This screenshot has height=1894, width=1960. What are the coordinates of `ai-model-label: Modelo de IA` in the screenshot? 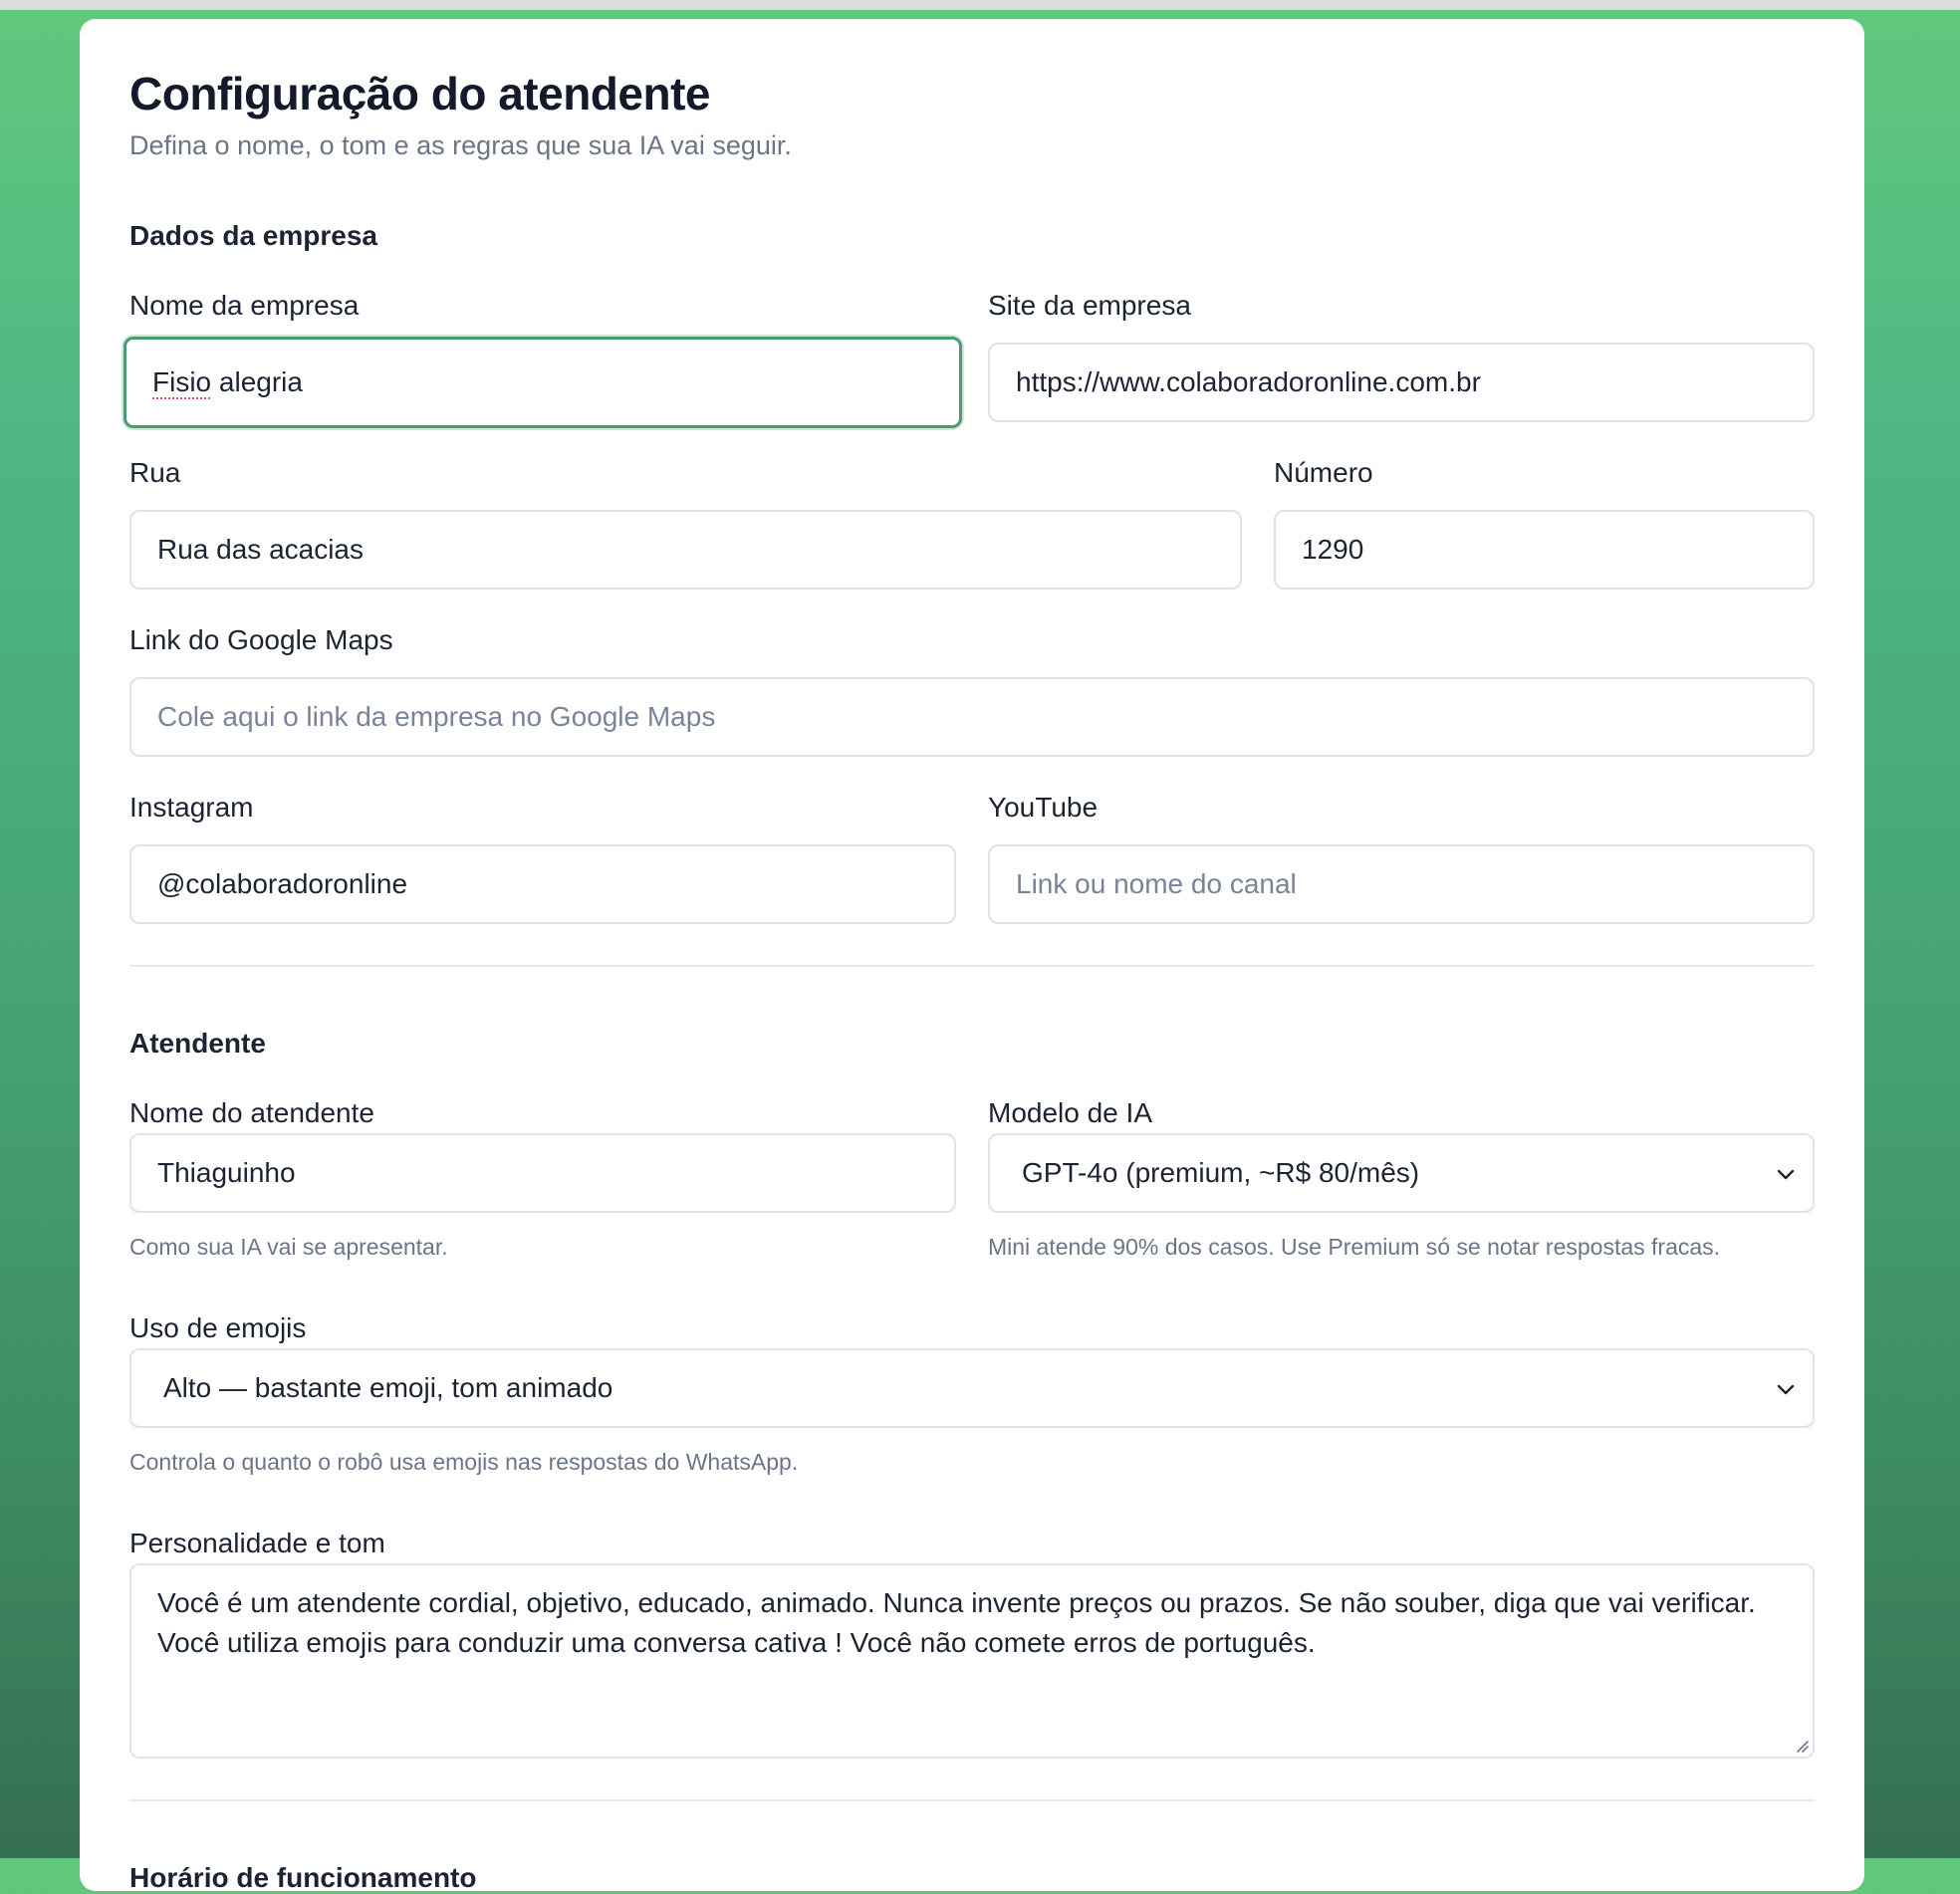 It's located at (1070, 1113).